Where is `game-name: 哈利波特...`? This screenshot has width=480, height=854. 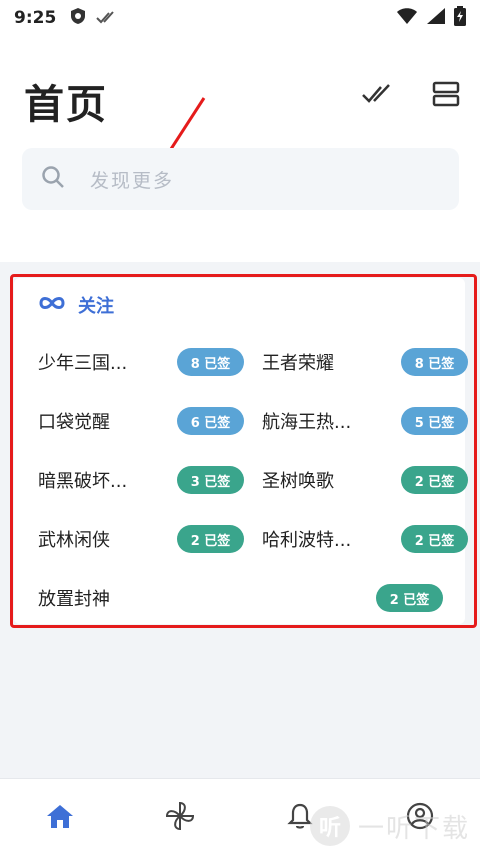 game-name: 哈利波特... is located at coordinates (307, 540).